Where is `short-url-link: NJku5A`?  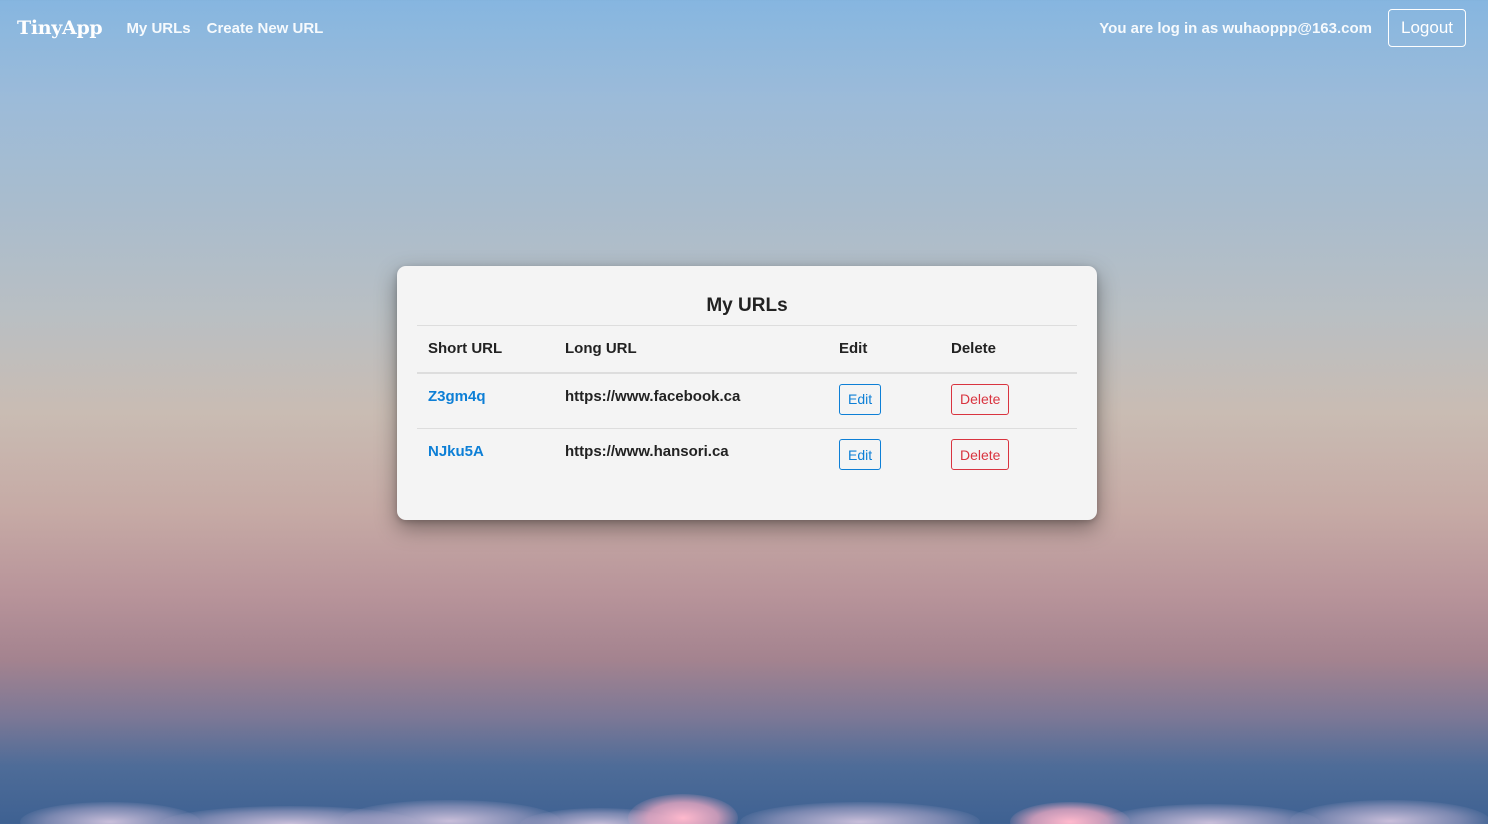
short-url-link: NJku5A is located at coordinates (456, 451).